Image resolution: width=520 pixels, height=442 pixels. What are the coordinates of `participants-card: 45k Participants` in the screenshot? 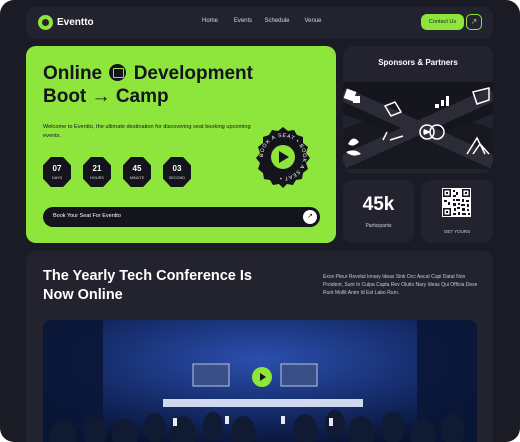 It's located at (378, 211).